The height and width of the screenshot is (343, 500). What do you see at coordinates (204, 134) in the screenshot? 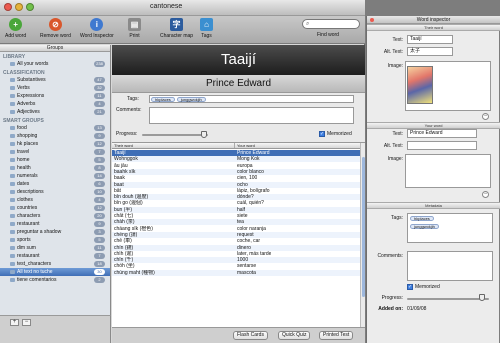
I see `progress-slider-knob` at bounding box center [204, 134].